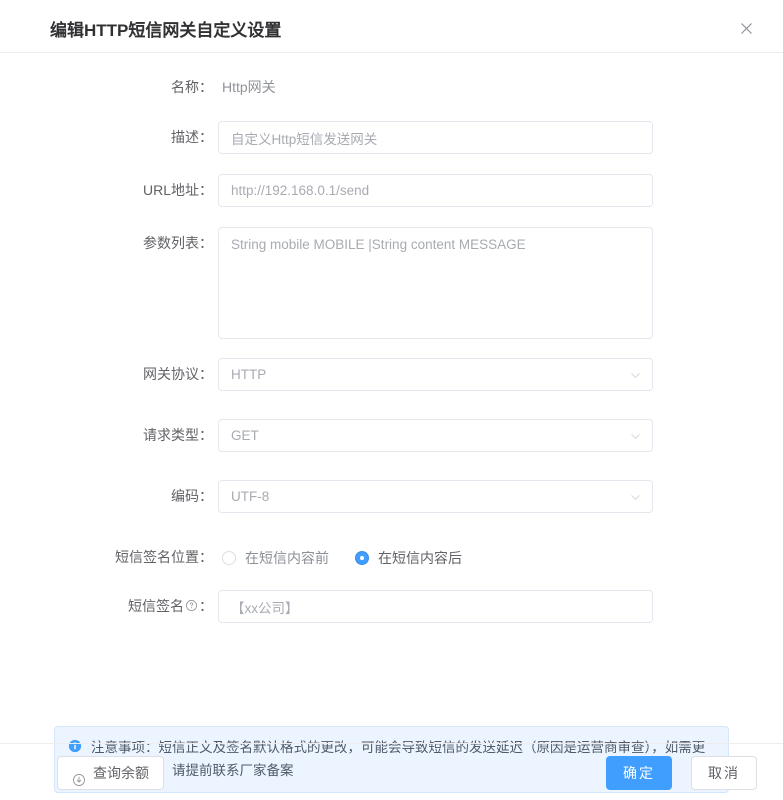 The width and height of the screenshot is (783, 800). I want to click on question-circle-icon, so click(191, 607).